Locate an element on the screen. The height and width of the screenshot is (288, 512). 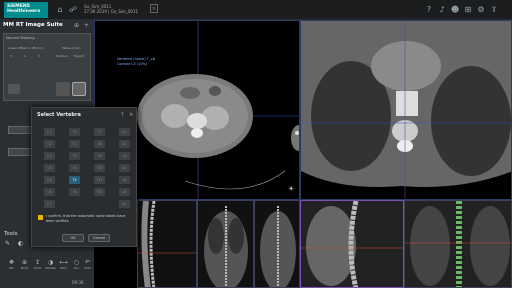
roi-tool: ○ Roi is located at coordinates (76, 265).